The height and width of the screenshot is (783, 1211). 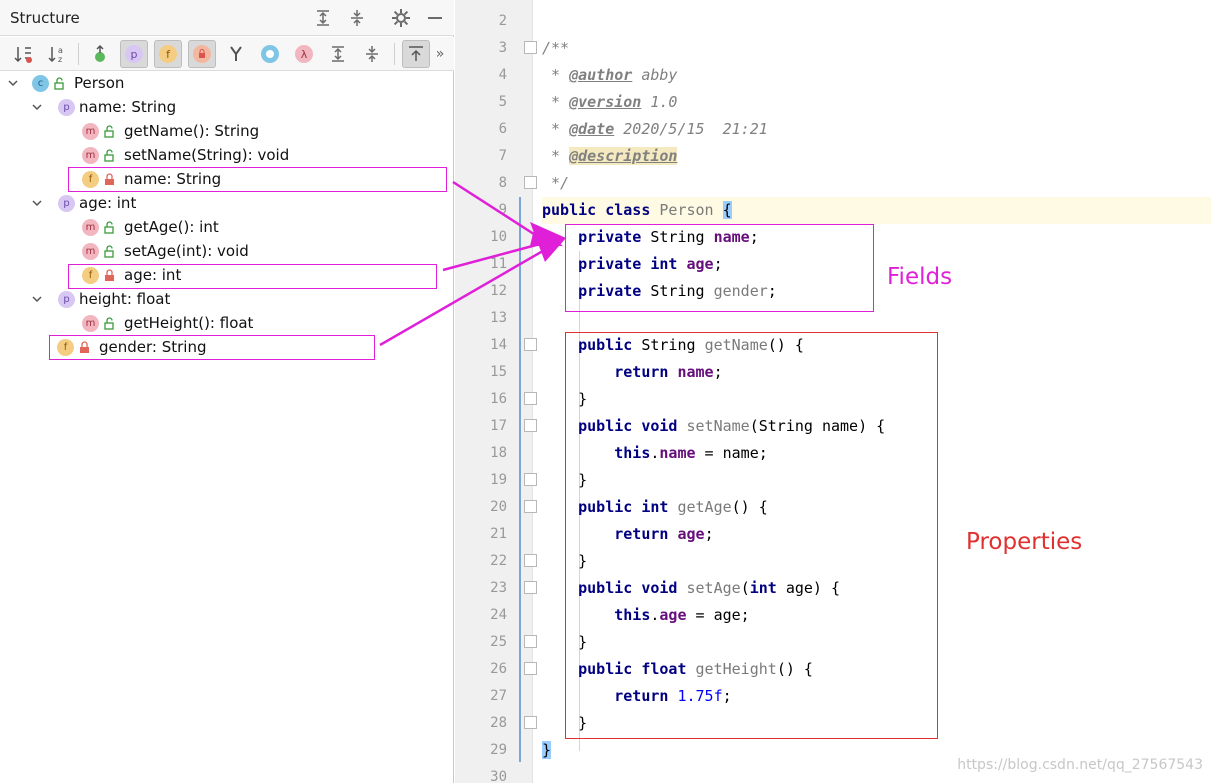 I want to click on line-number: 13, so click(x=498, y=318).